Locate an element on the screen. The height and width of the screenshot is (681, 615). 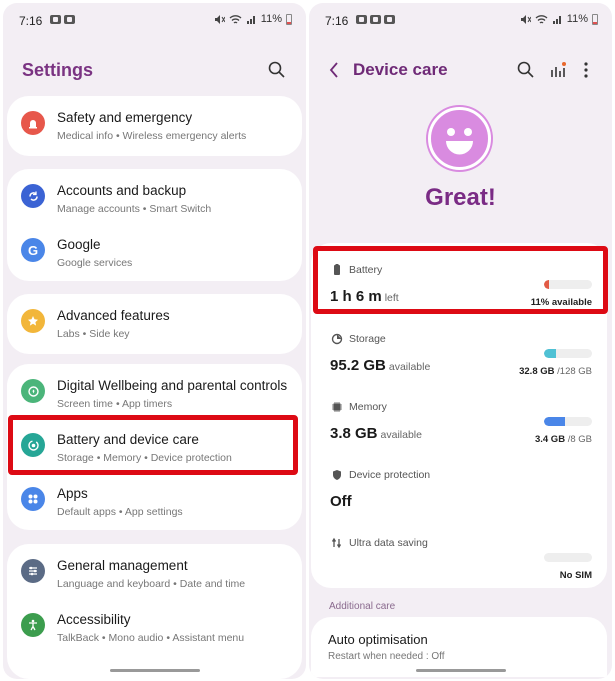
item-label: Device protection is located at coordinates (390, 475).